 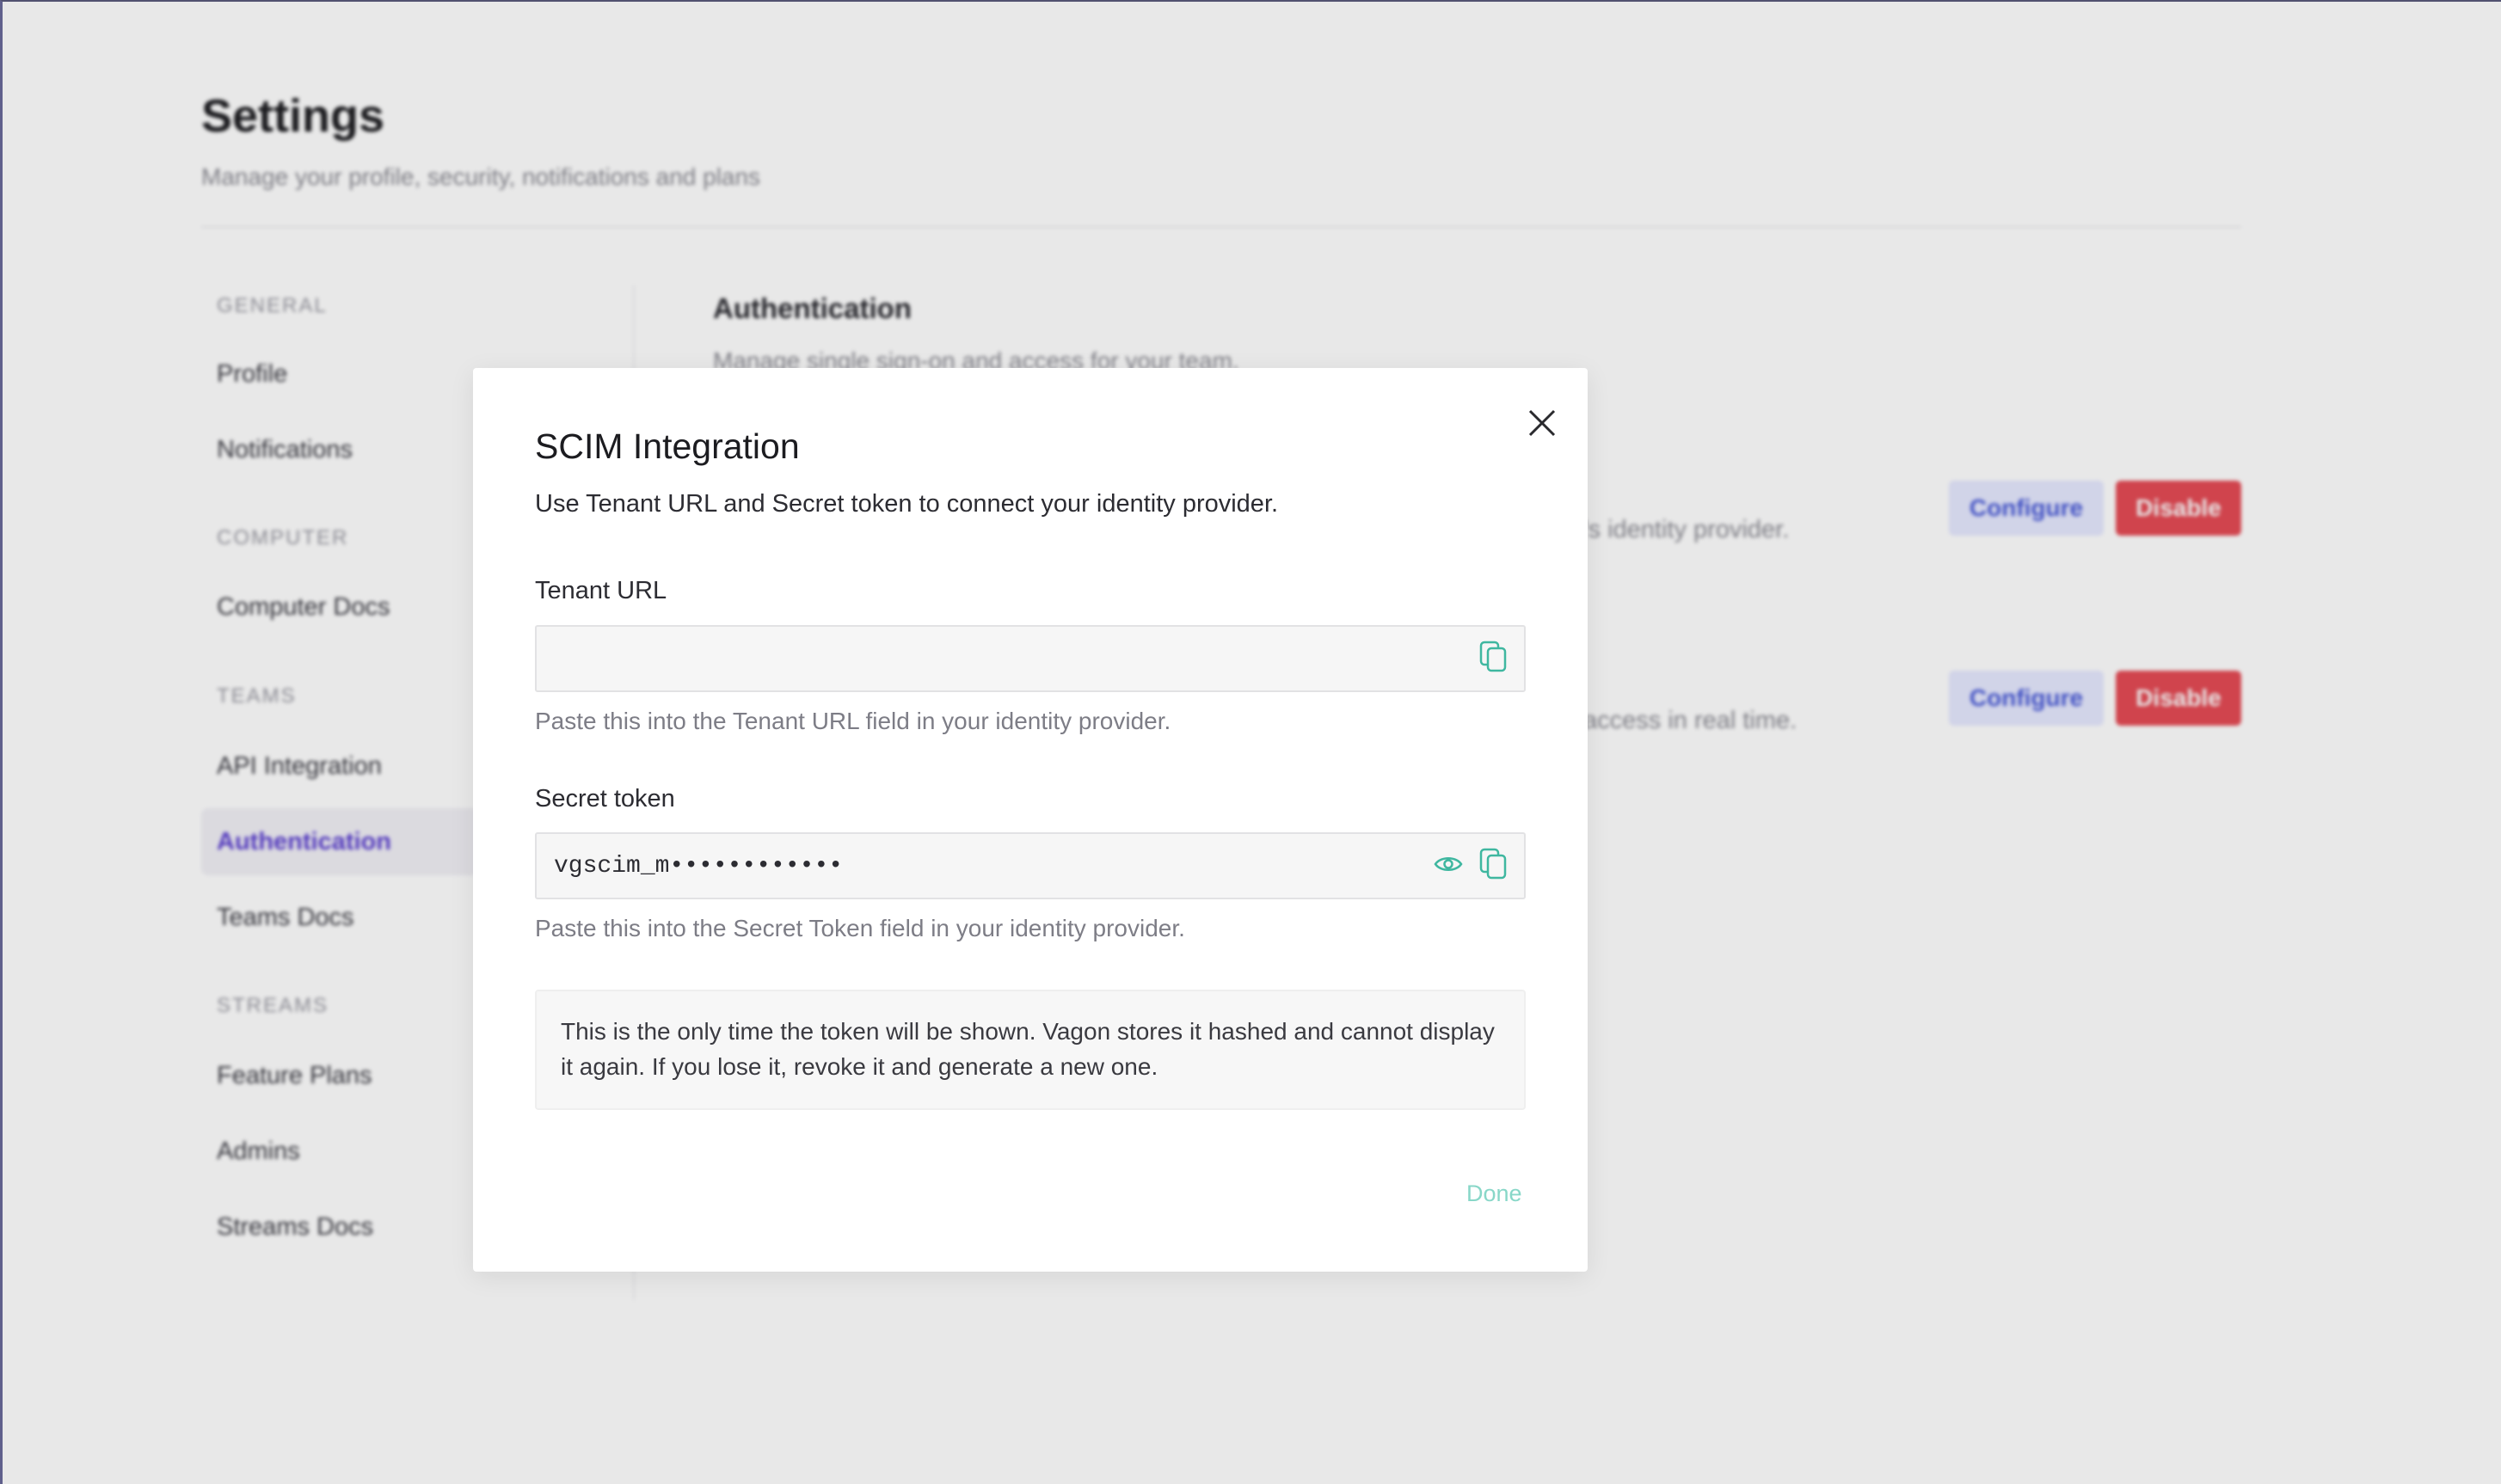 I want to click on secret-token-field, so click(x=1030, y=865).